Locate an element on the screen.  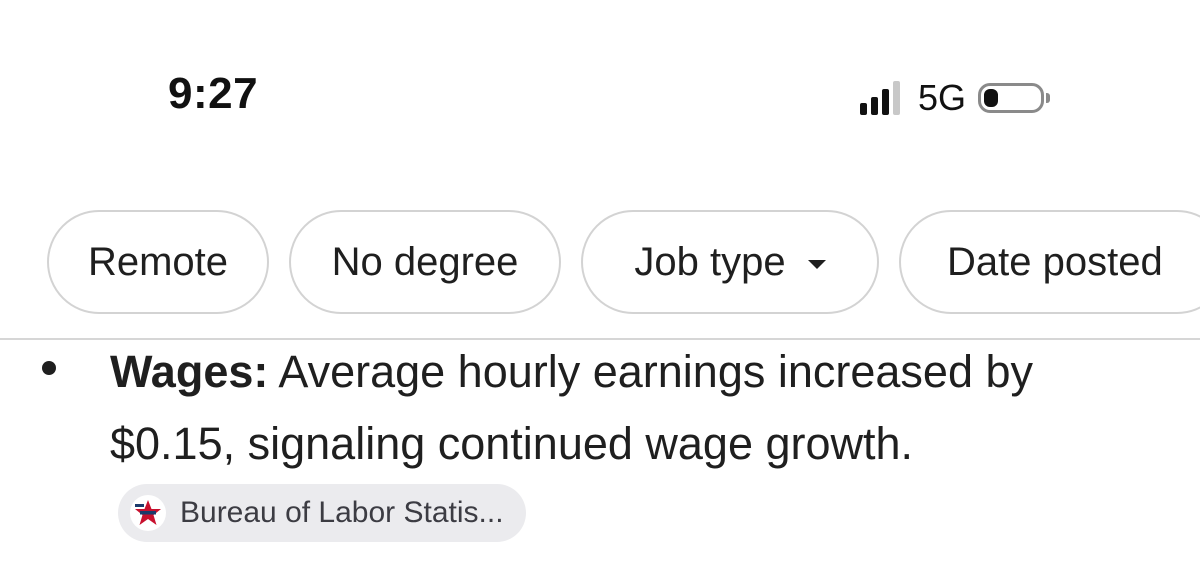
chip-label: Date posted is located at coordinates (1055, 261).